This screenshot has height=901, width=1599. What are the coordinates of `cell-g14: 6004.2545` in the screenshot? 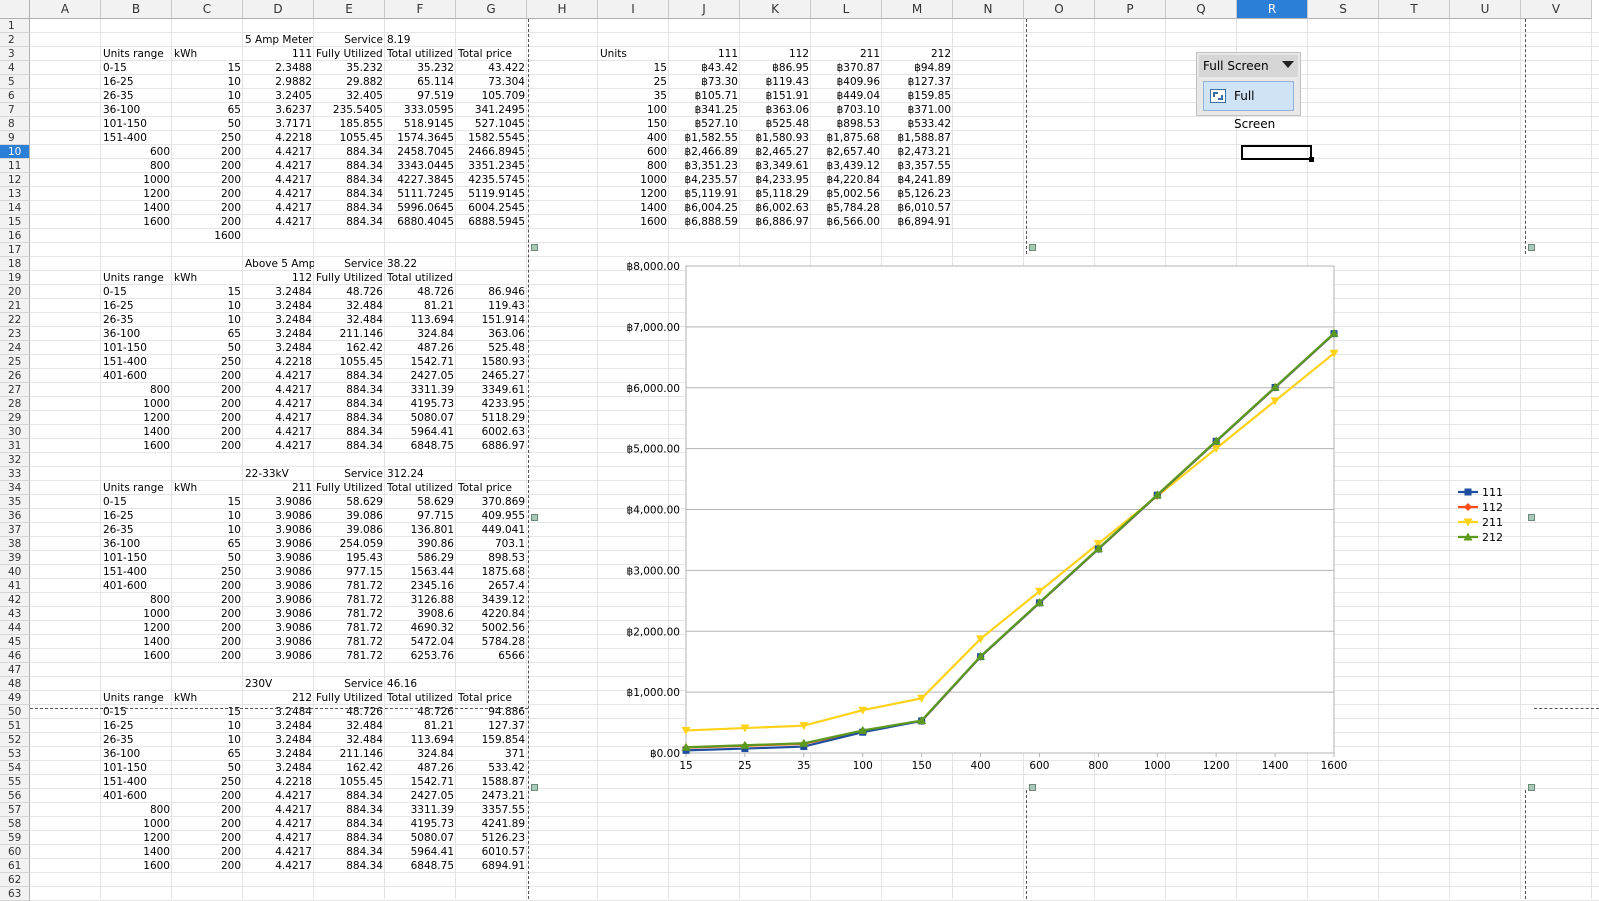 It's located at (491, 208).